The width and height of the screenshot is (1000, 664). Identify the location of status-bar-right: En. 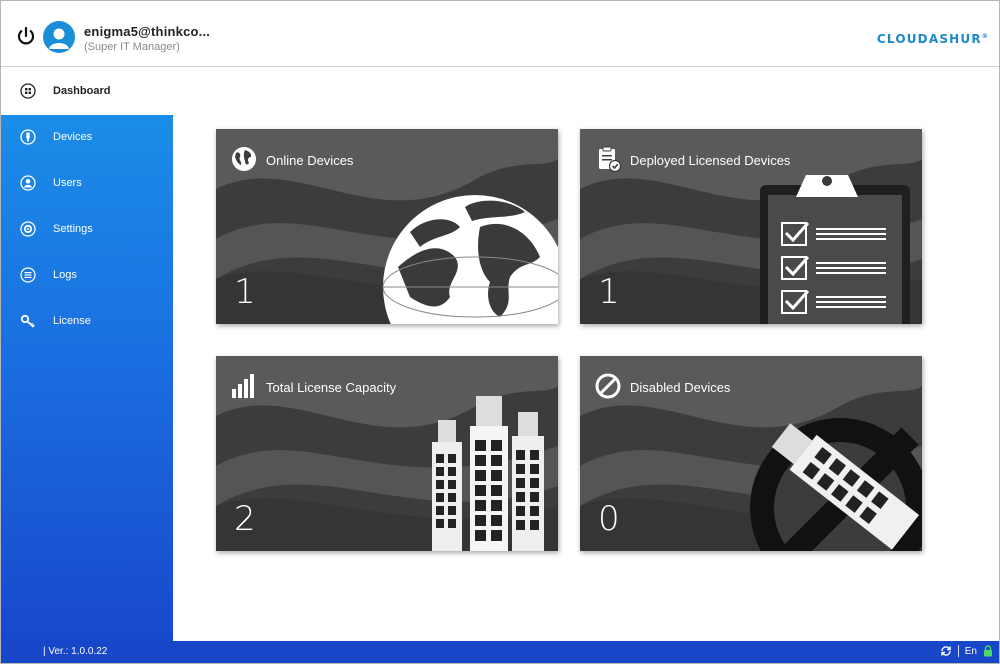
(966, 651).